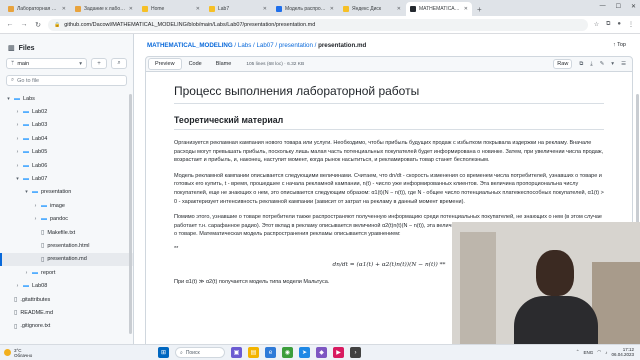  What do you see at coordinates (59, 219) in the screenshot?
I see `tree-item-label: pandoc` at bounding box center [59, 219].